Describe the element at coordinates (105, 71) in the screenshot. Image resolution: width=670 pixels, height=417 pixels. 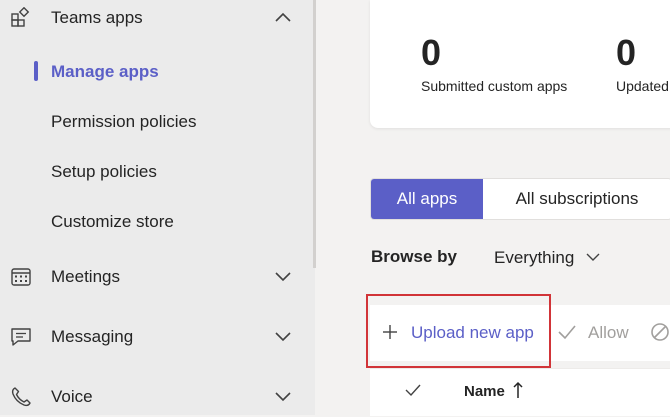
I see `sidebar-item-label: Manage apps` at that location.